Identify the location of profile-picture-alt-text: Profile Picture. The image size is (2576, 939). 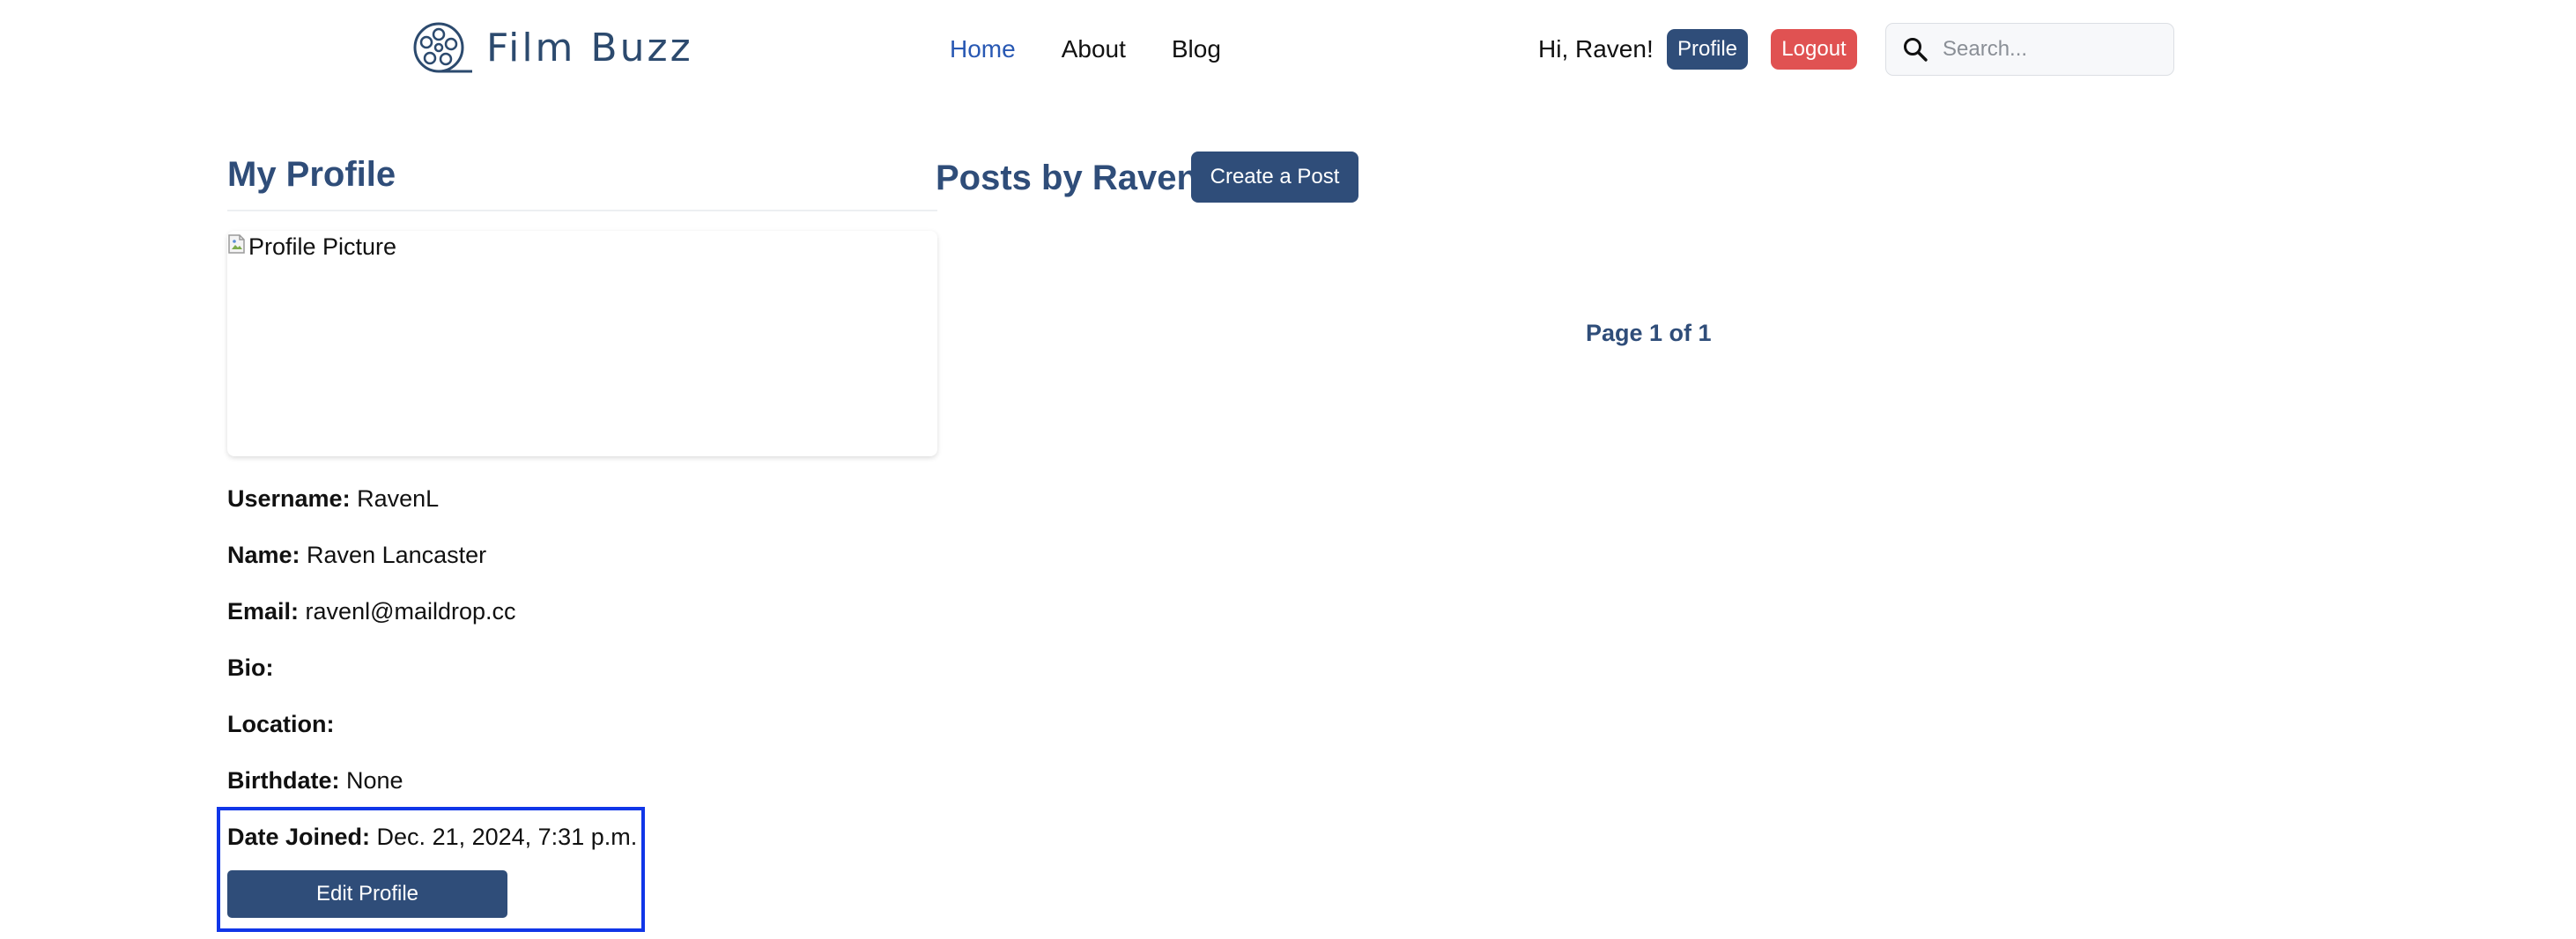
(323, 246).